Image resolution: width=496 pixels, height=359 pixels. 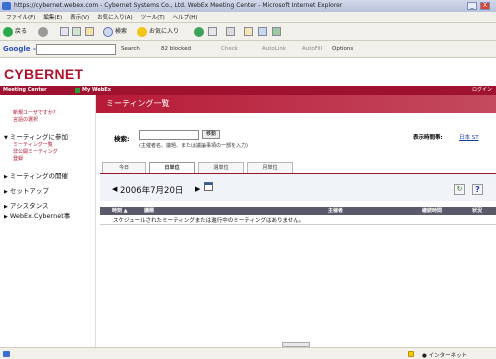 What do you see at coordinates (342, 49) in the screenshot?
I see `google-options-button: Options` at bounding box center [342, 49].